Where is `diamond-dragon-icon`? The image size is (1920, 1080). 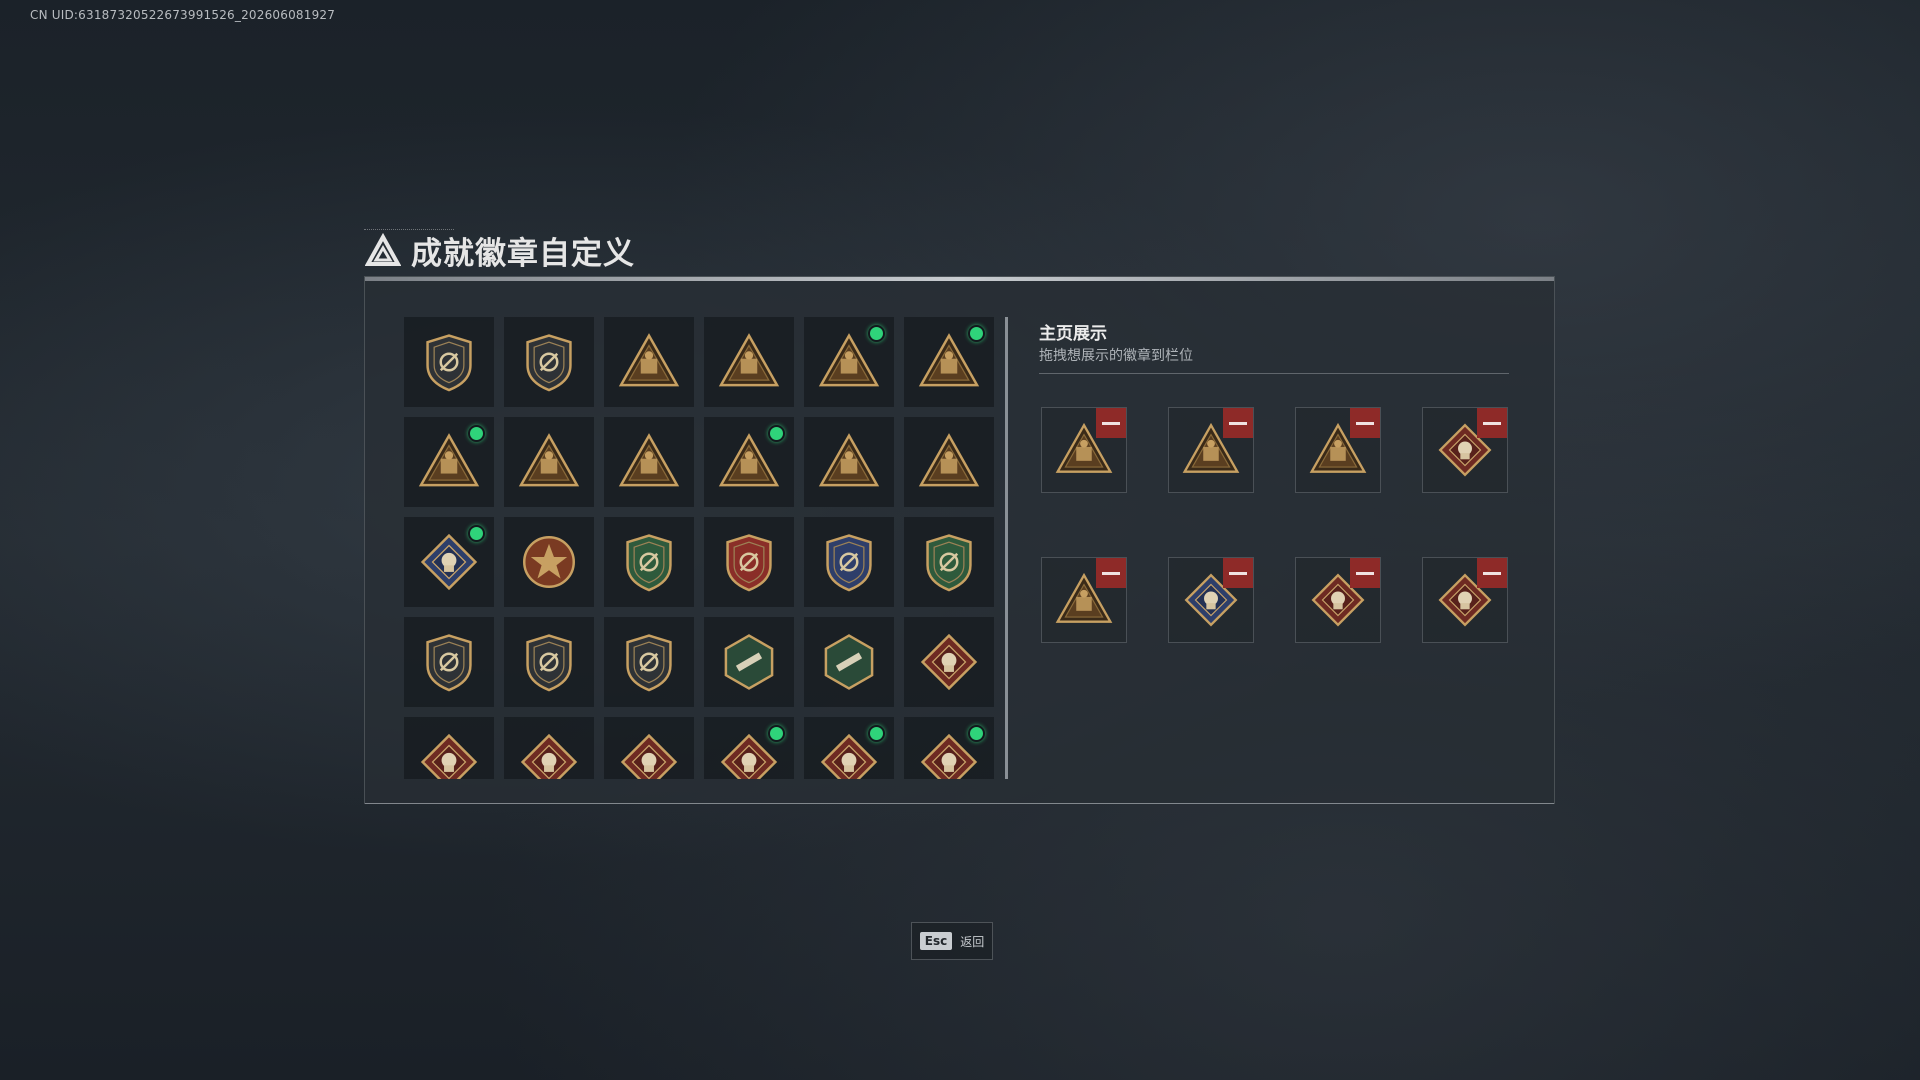 diamond-dragon-icon is located at coordinates (949, 662).